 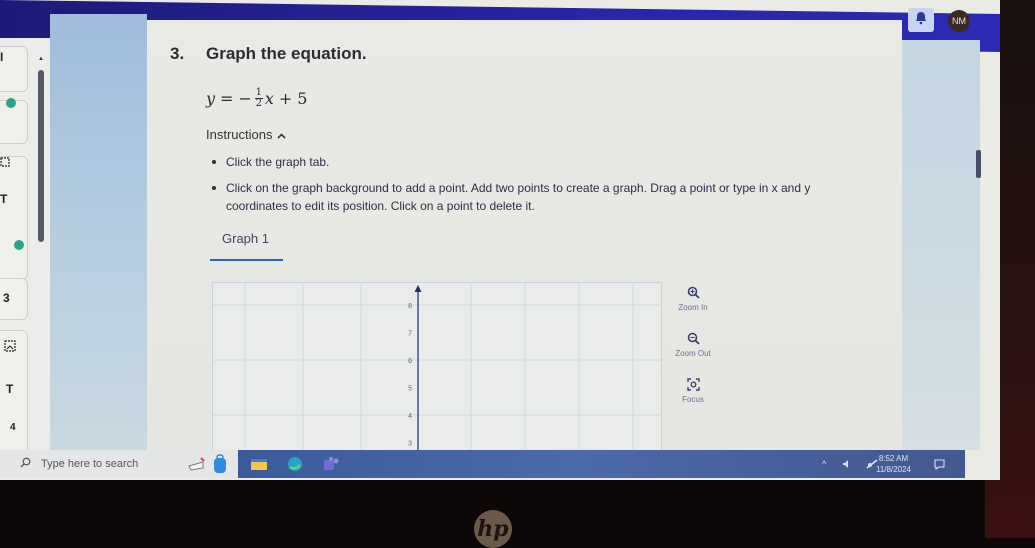 I want to click on file-explorer-icon, so click(x=259, y=464).